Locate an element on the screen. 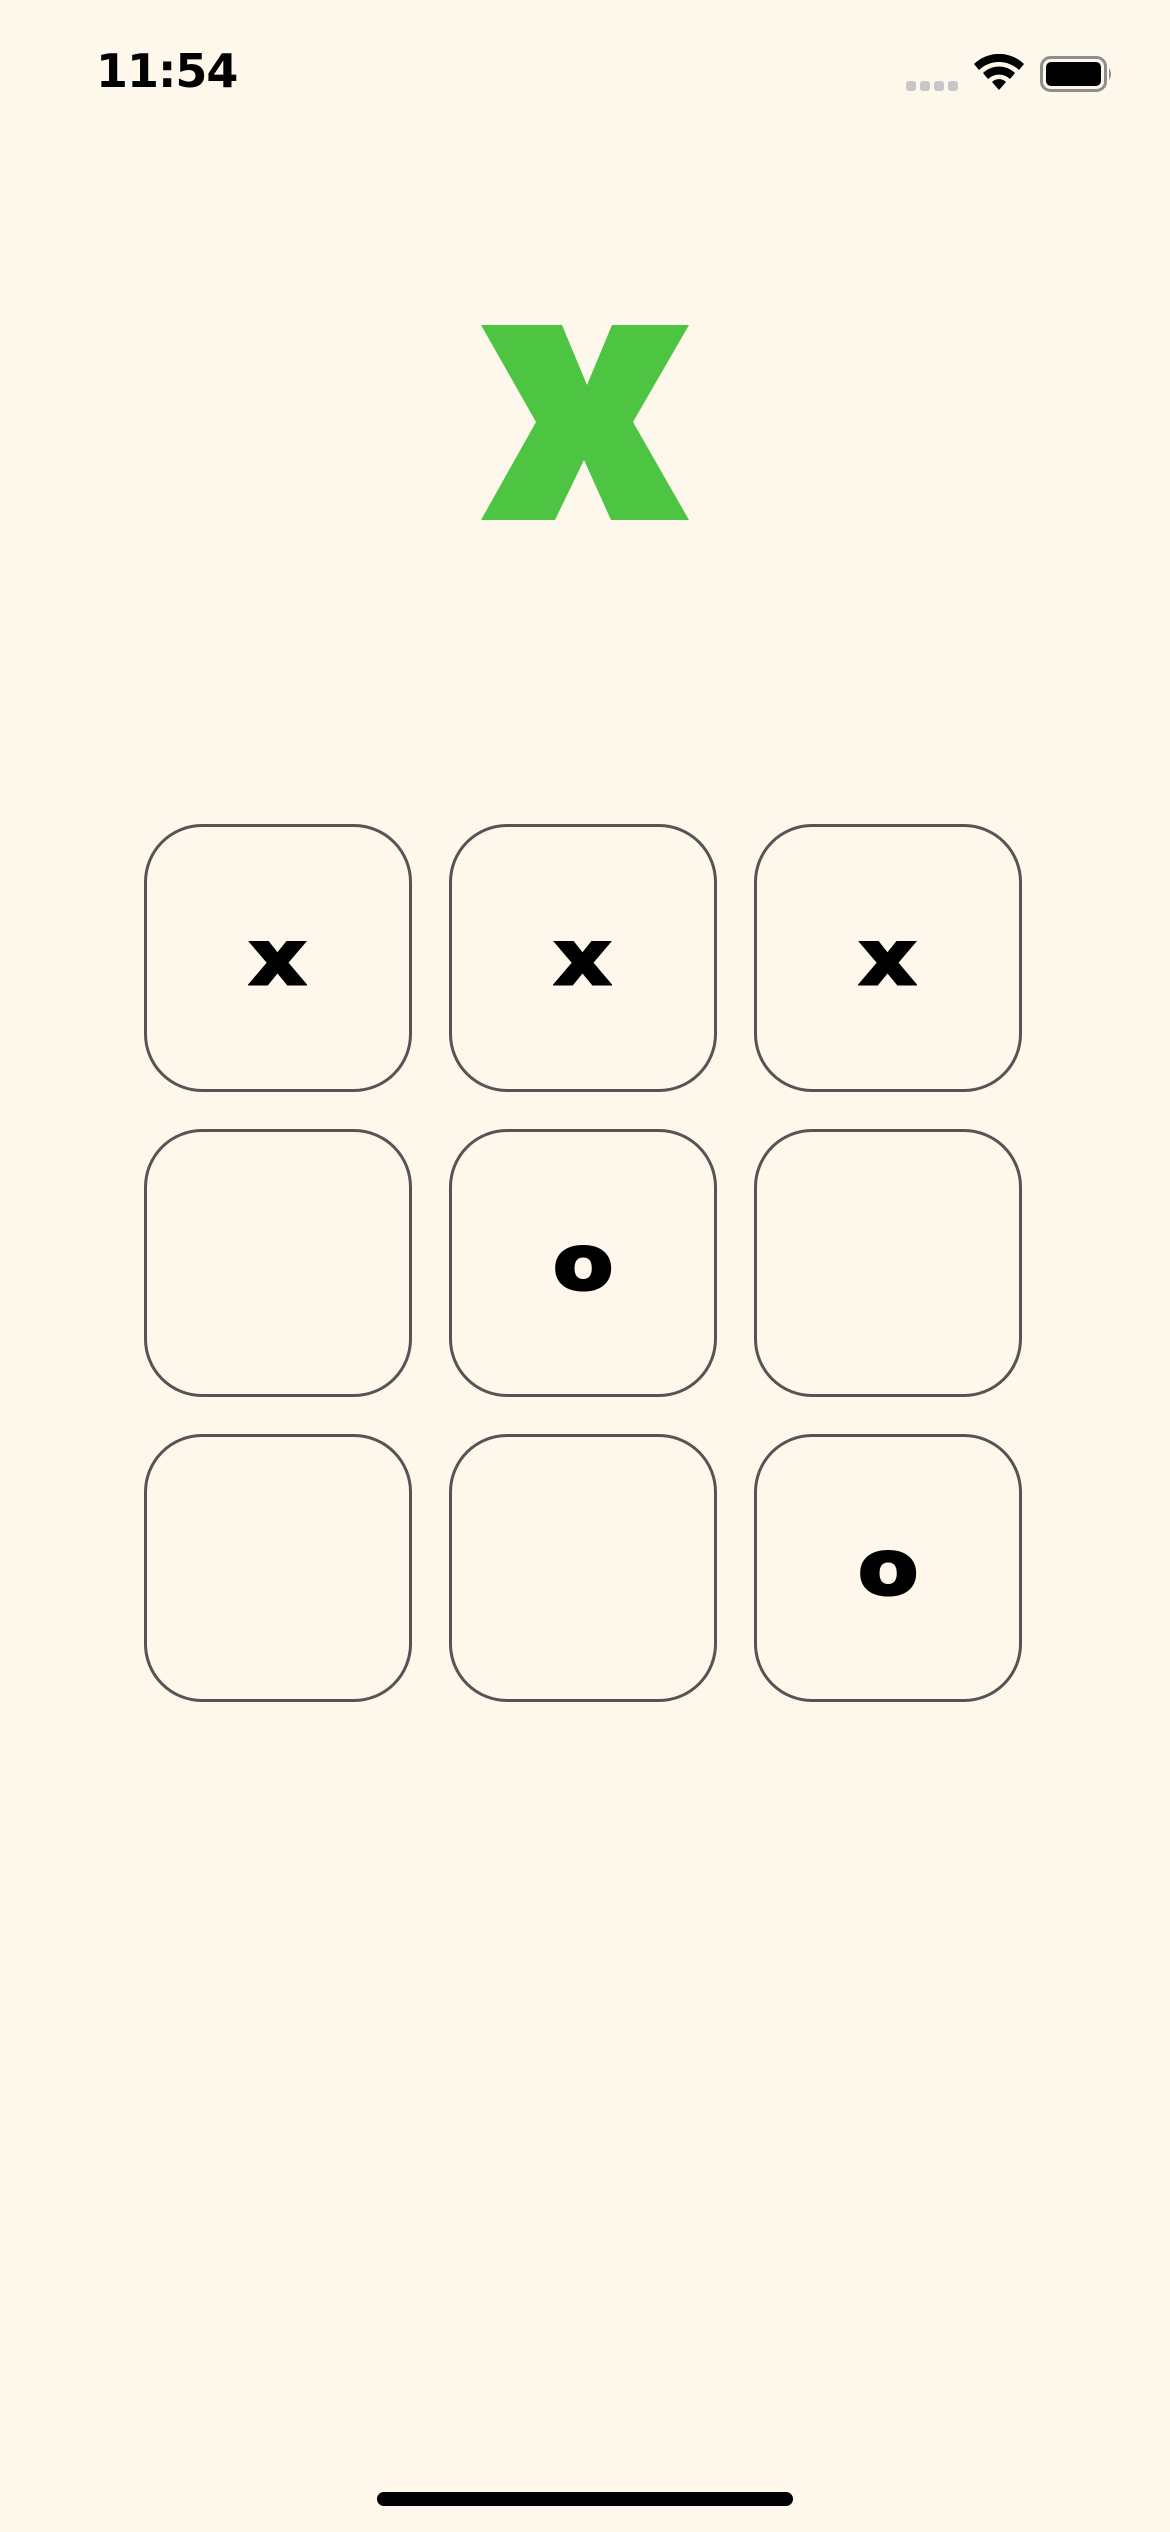  cell-1: x is located at coordinates (278, 958).